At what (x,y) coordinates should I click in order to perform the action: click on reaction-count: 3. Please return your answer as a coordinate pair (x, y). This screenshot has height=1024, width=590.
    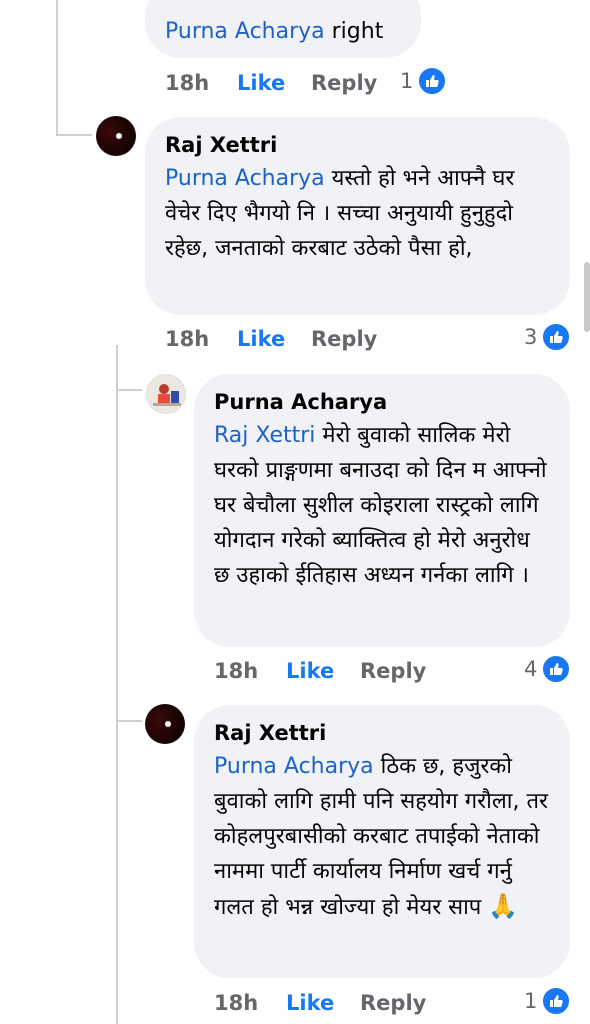
    Looking at the image, I should click on (531, 337).